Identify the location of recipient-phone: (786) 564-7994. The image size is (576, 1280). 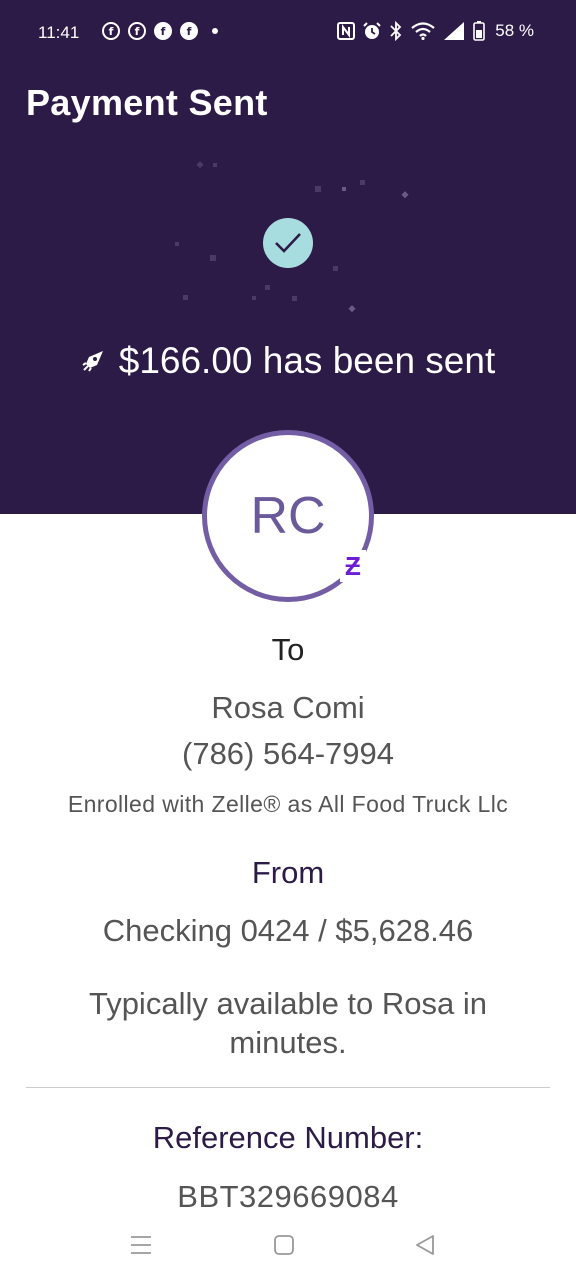
(288, 753).